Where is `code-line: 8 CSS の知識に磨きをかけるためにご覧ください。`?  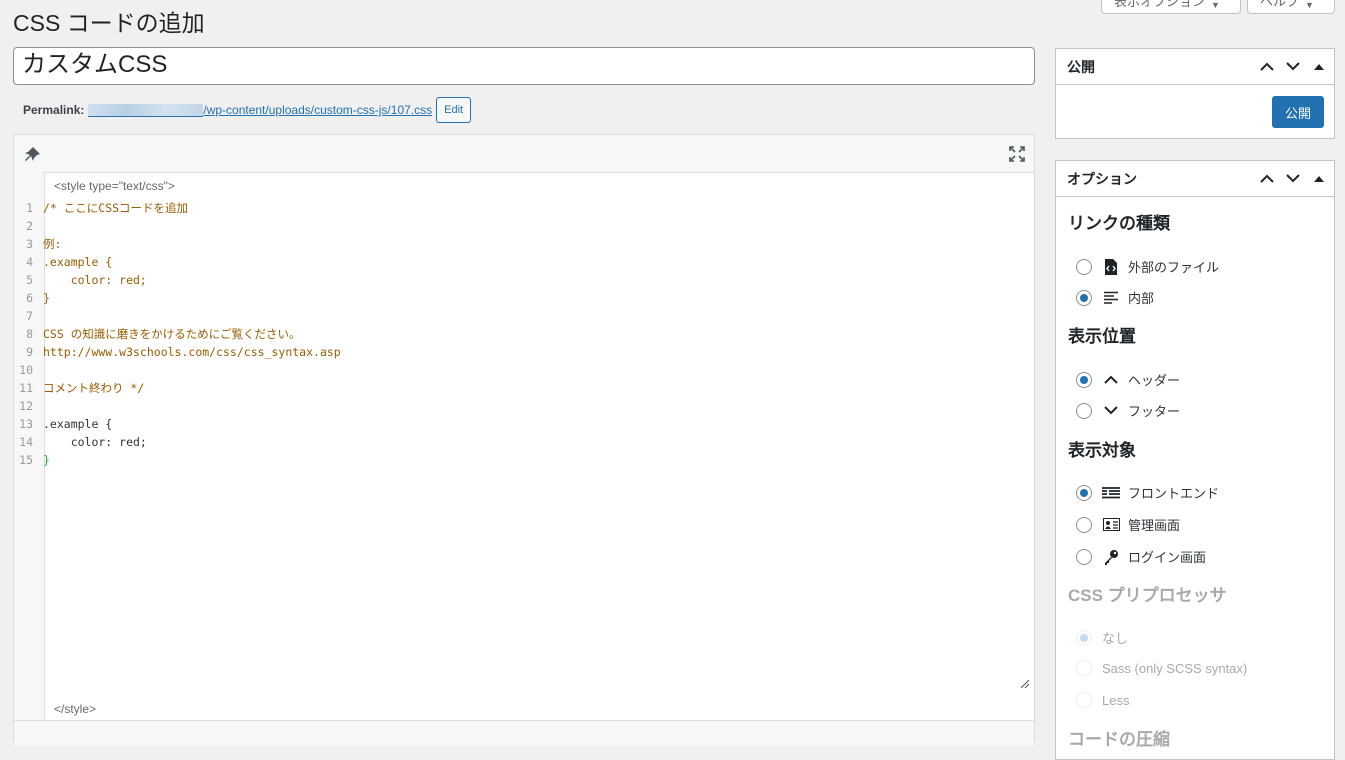
code-line: 8 CSS の知識に磨きをかけるためにご覧ください。 is located at coordinates (163, 334).